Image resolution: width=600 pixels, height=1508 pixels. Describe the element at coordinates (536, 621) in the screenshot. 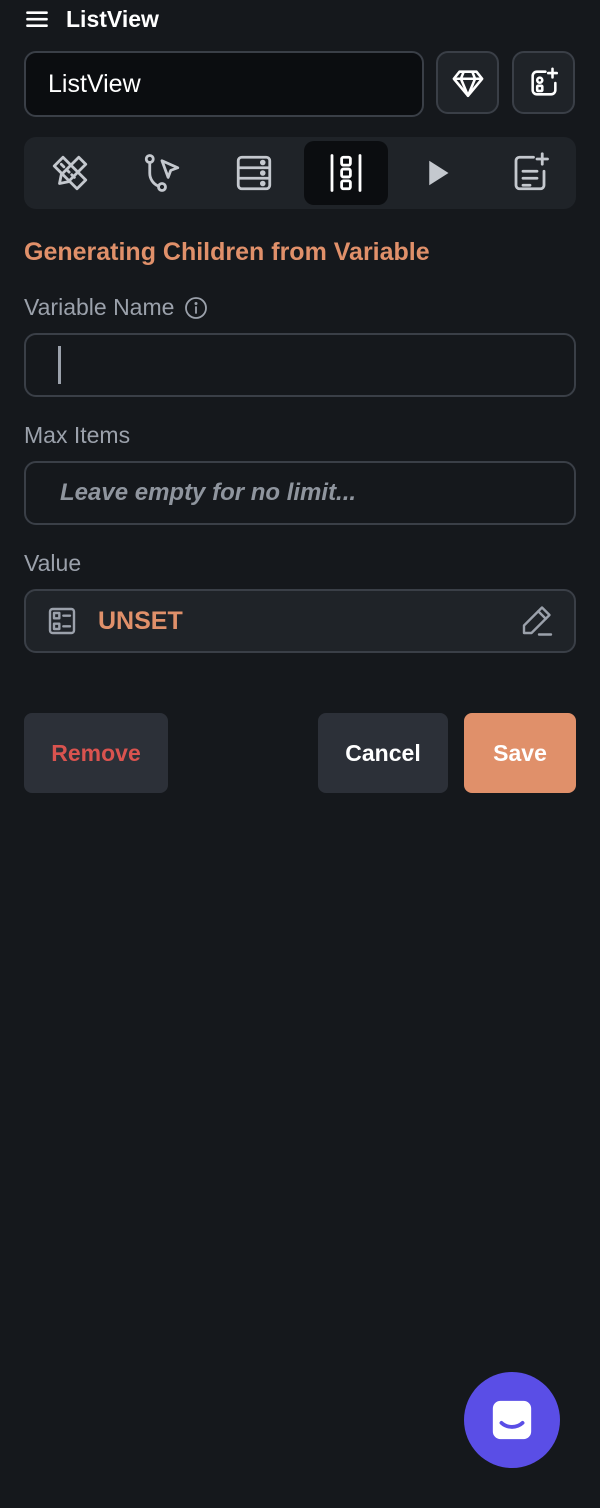

I see `edit-pencil-icon` at that location.